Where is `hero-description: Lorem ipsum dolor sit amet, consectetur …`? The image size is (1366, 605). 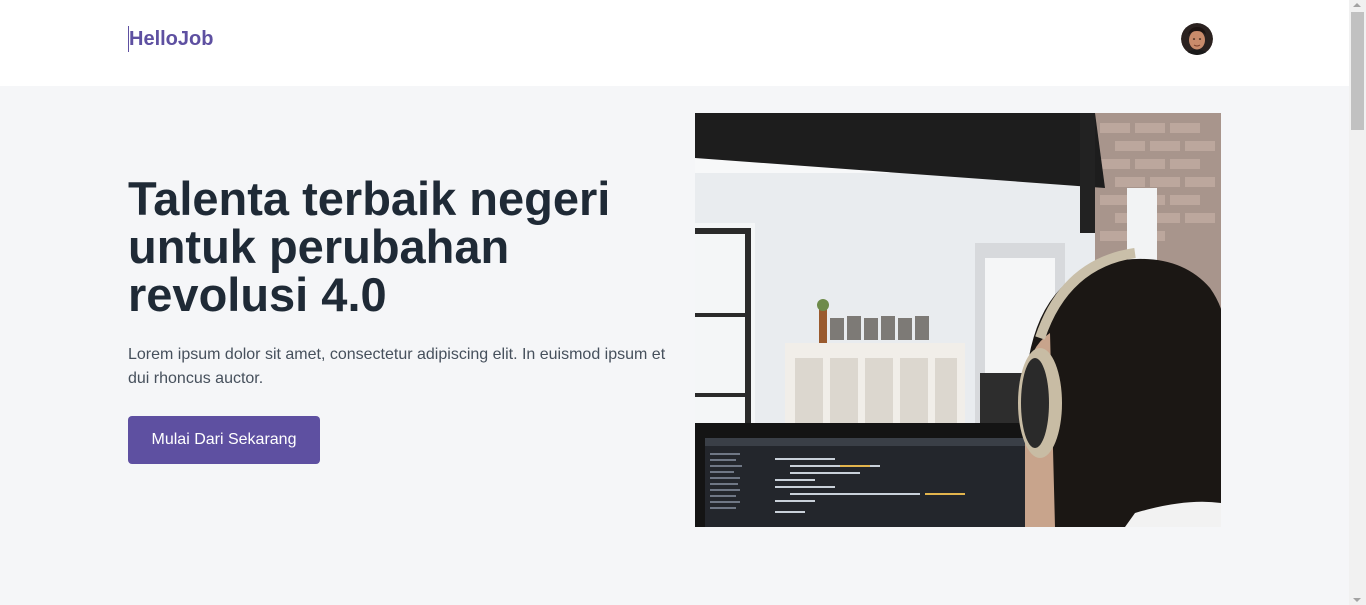 hero-description: Lorem ipsum dolor sit amet, consectetur … is located at coordinates (397, 366).